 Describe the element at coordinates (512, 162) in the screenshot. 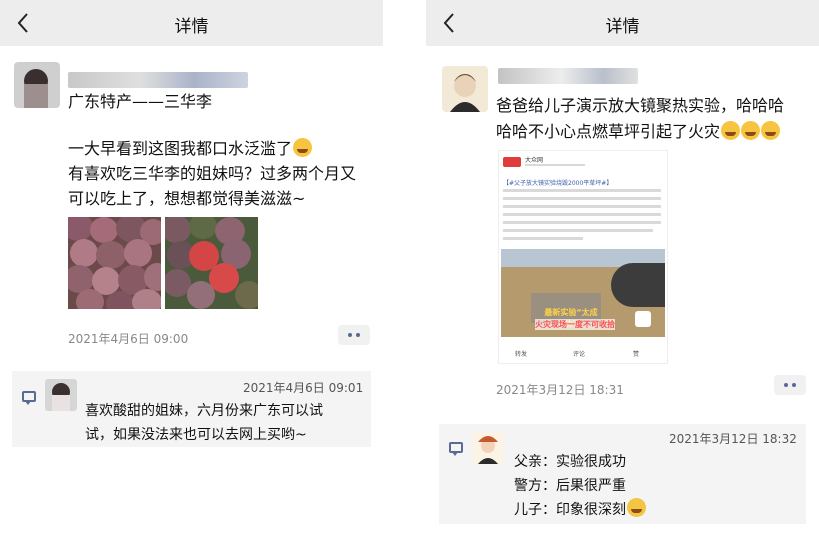

I see `news-logo-icon` at that location.